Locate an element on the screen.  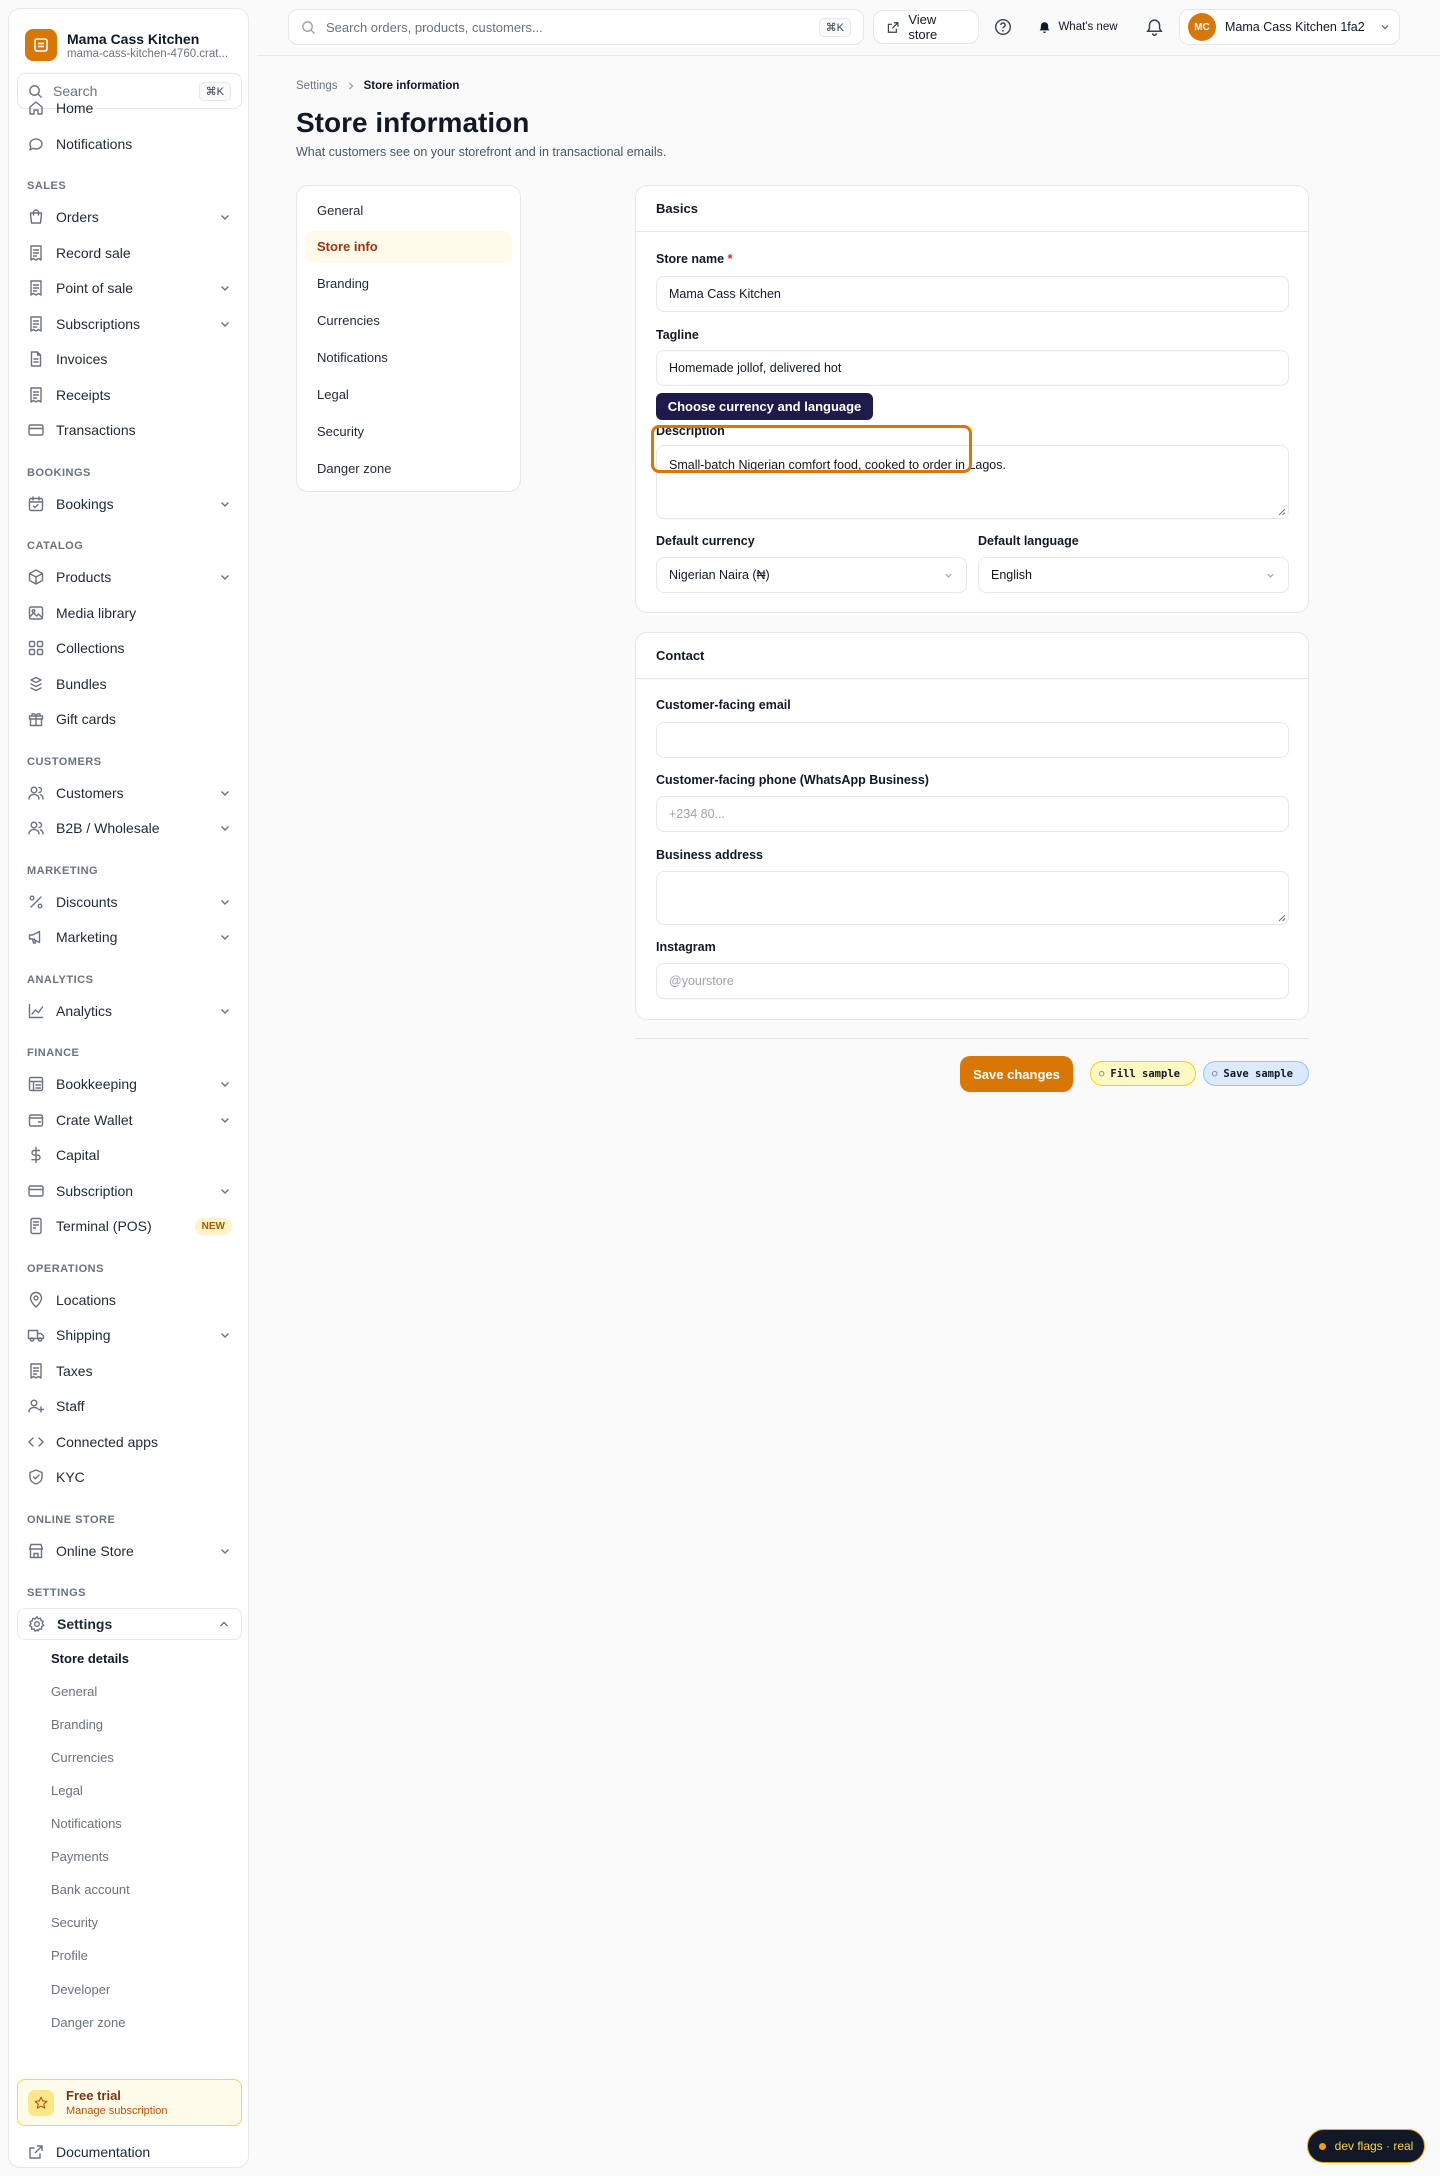
store-icon is located at coordinates (36, 1550).